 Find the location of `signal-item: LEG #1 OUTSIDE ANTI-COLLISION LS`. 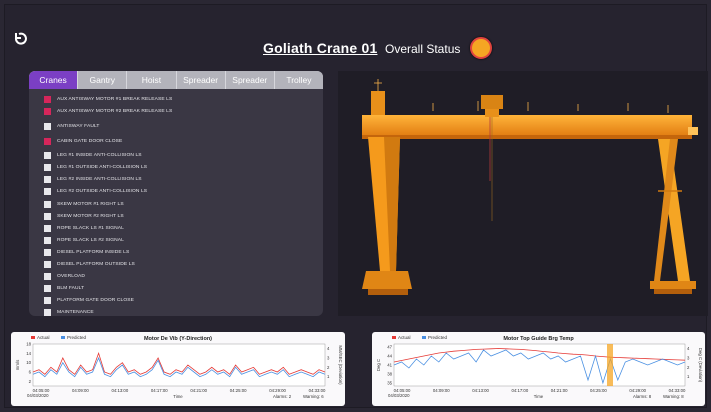

signal-item: LEG #1 OUTSIDE ANTI-COLLISION LS is located at coordinates (183, 168).